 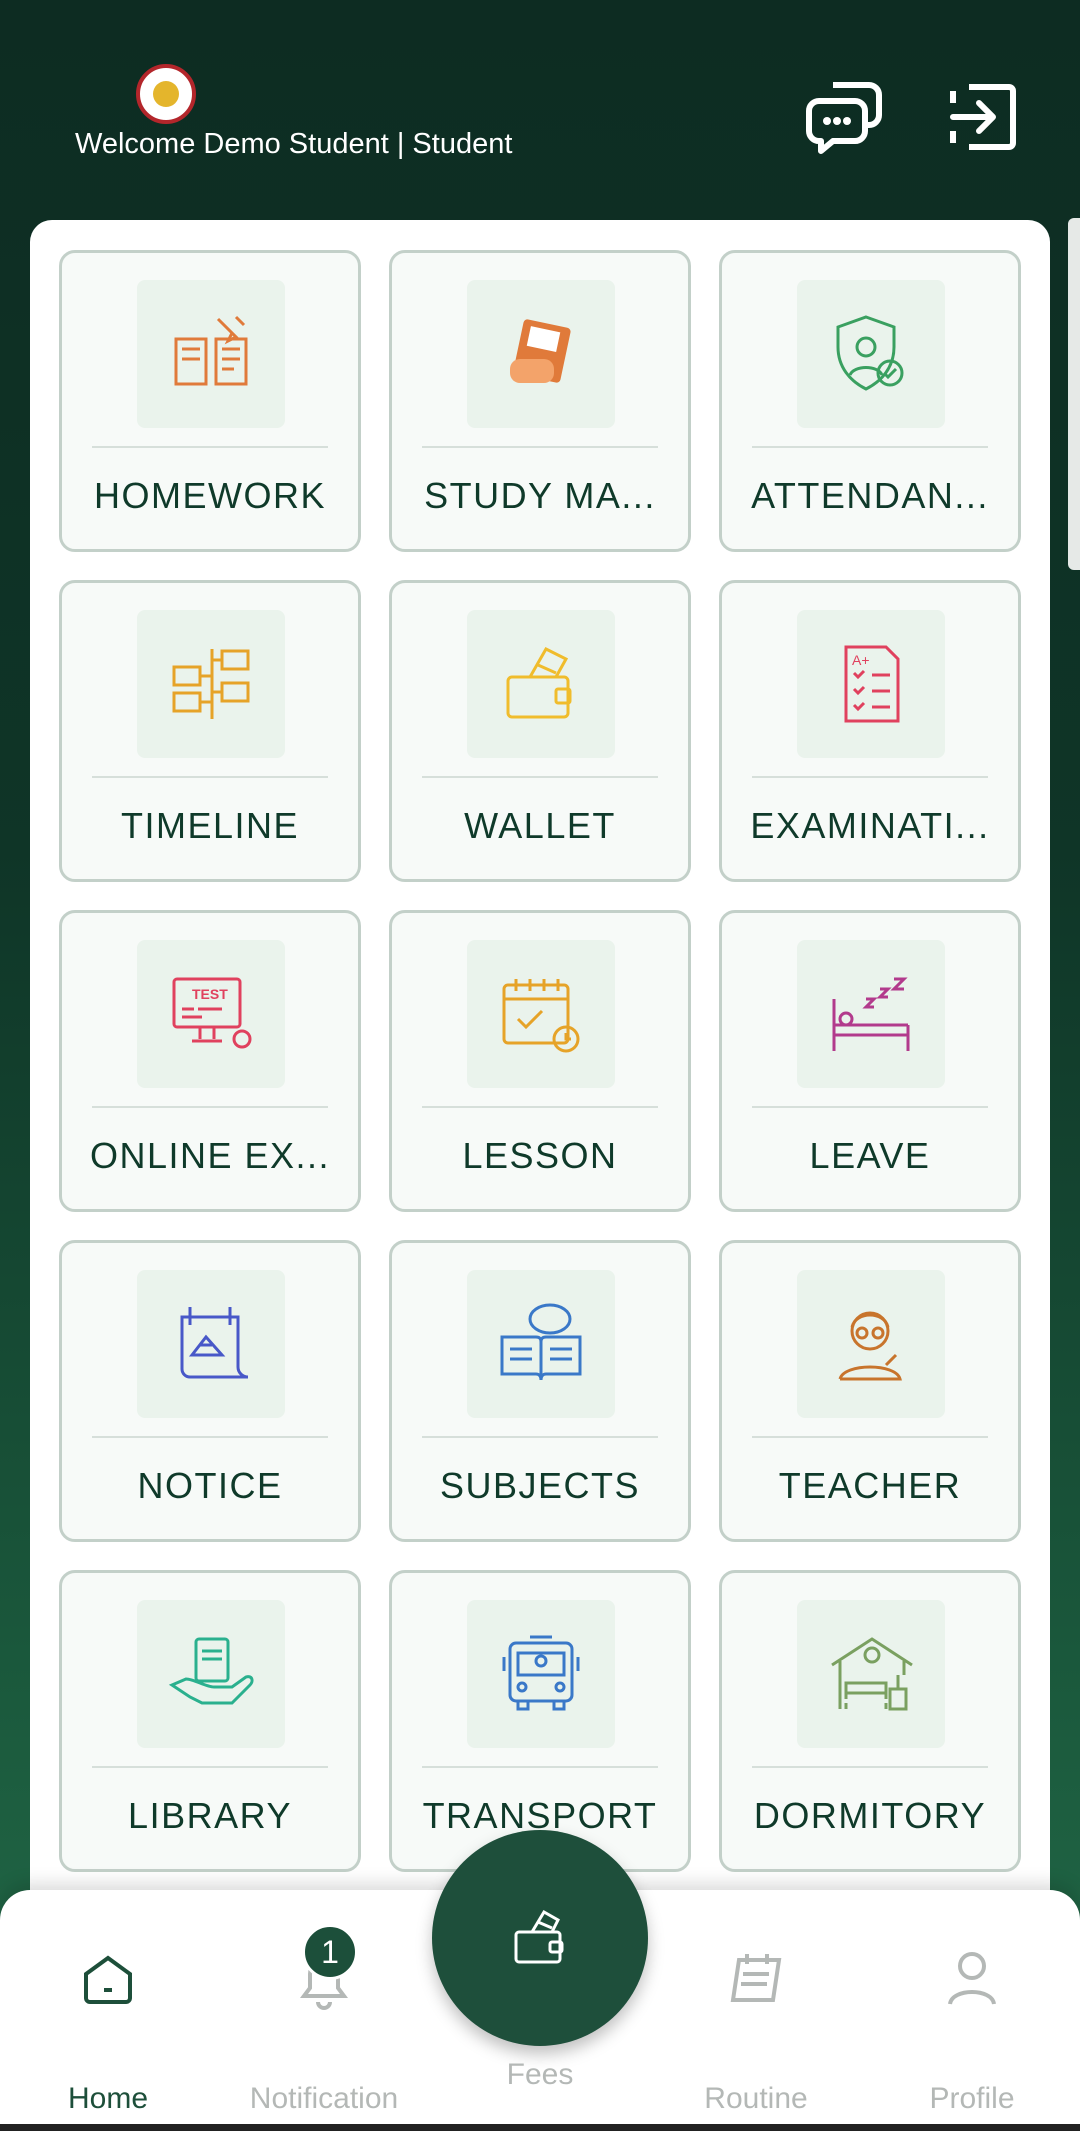 I want to click on transport-icon, so click(x=541, y=1673).